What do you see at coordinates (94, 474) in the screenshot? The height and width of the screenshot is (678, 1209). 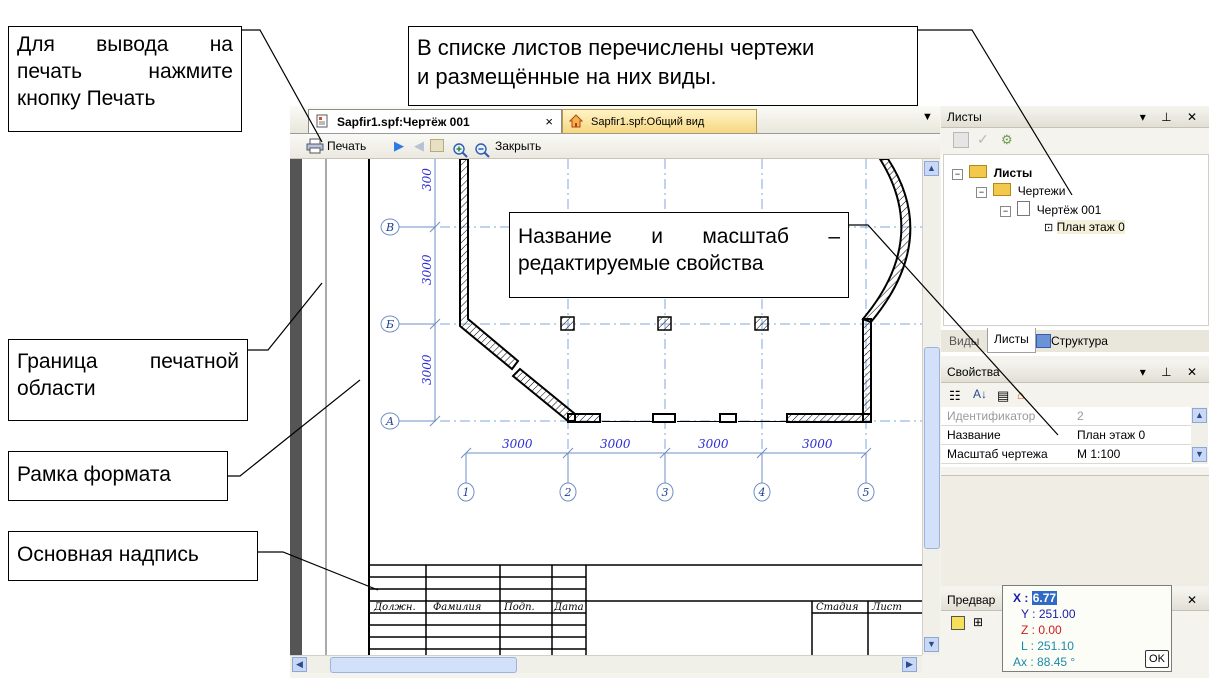 I see `callout-frame-text: Рамка формата` at bounding box center [94, 474].